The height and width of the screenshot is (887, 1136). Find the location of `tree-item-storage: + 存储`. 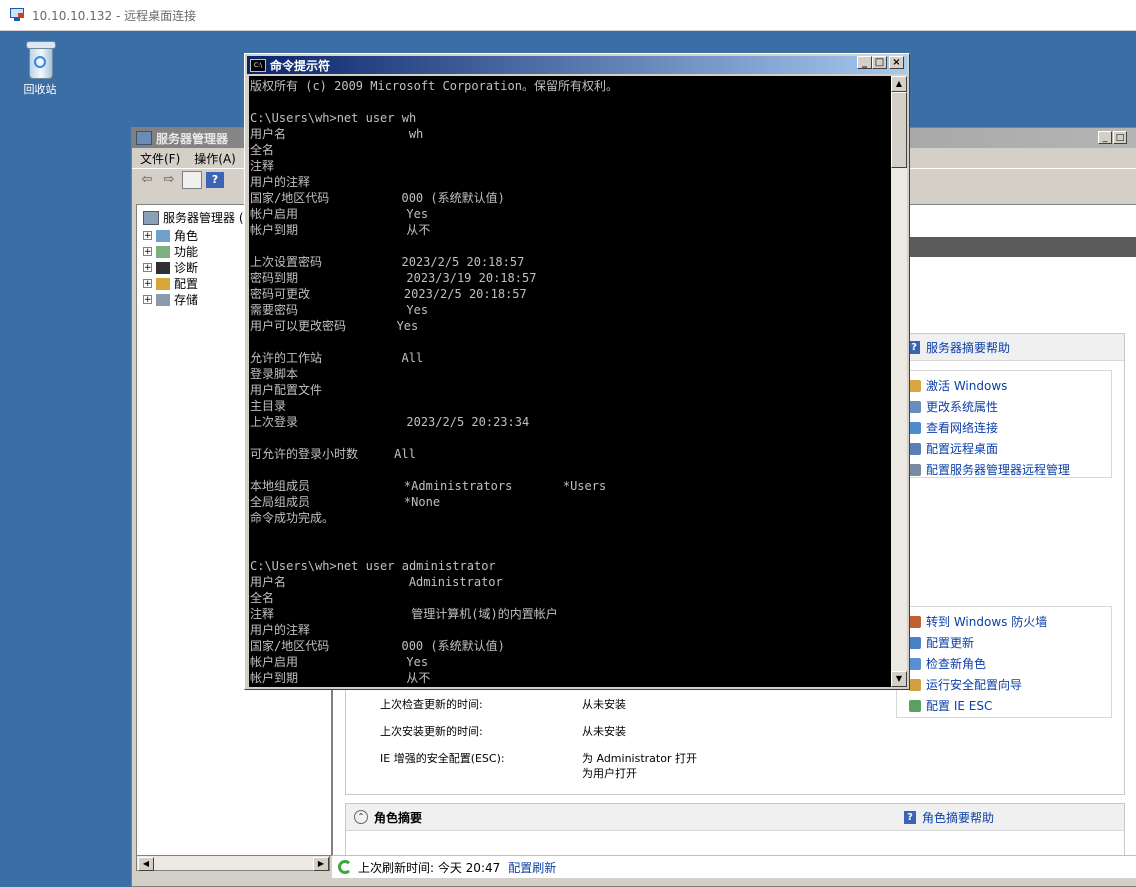

tree-item-storage: + 存储 is located at coordinates (170, 299).